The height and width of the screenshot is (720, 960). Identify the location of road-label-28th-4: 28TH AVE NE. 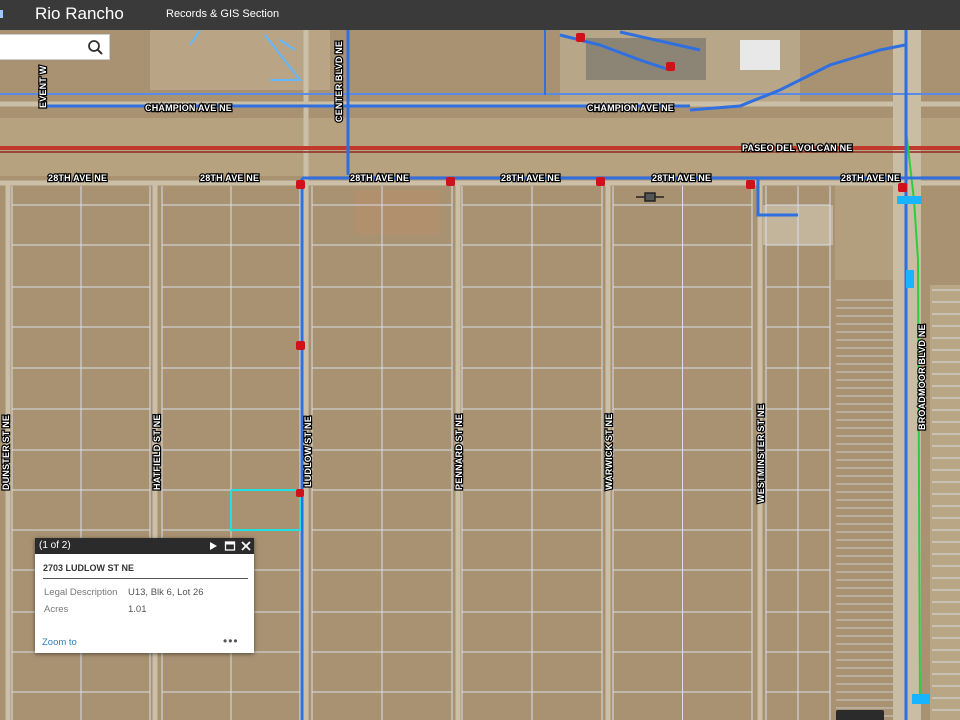
(530, 178).